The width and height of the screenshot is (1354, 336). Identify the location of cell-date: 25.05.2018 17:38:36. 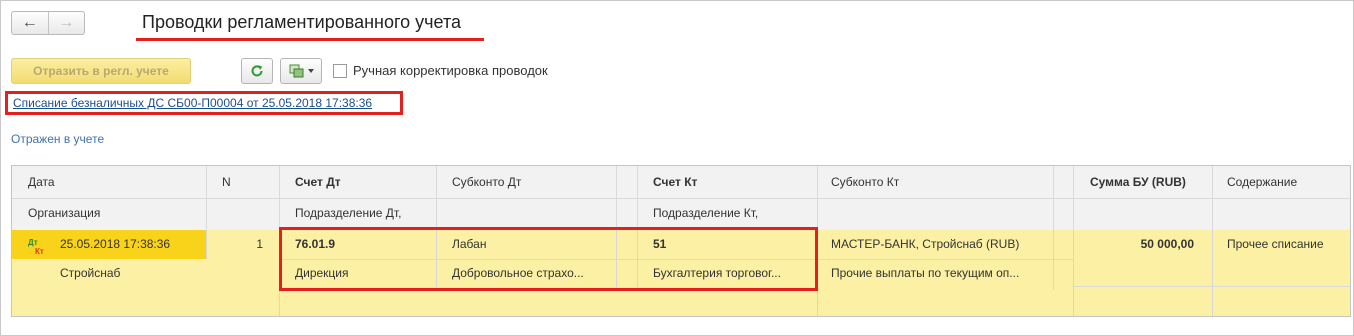
(115, 244).